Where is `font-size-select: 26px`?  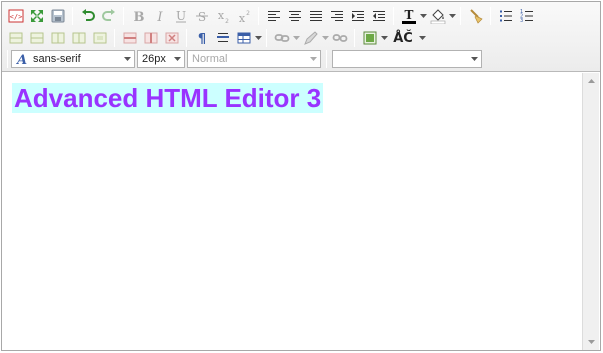 font-size-select: 26px is located at coordinates (161, 59).